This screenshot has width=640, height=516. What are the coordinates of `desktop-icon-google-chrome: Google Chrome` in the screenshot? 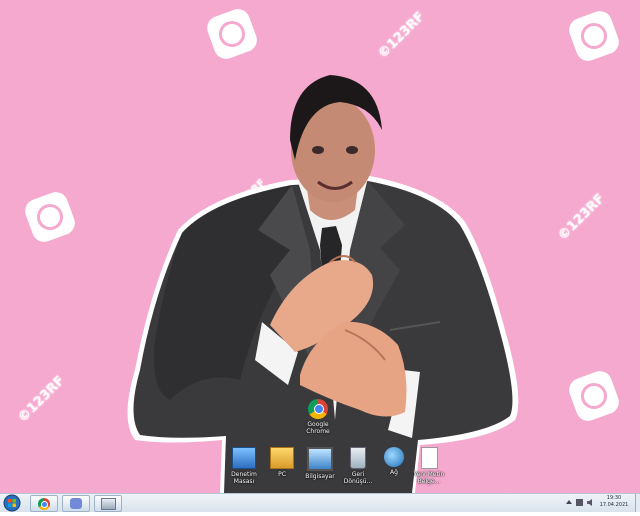 It's located at (318, 417).